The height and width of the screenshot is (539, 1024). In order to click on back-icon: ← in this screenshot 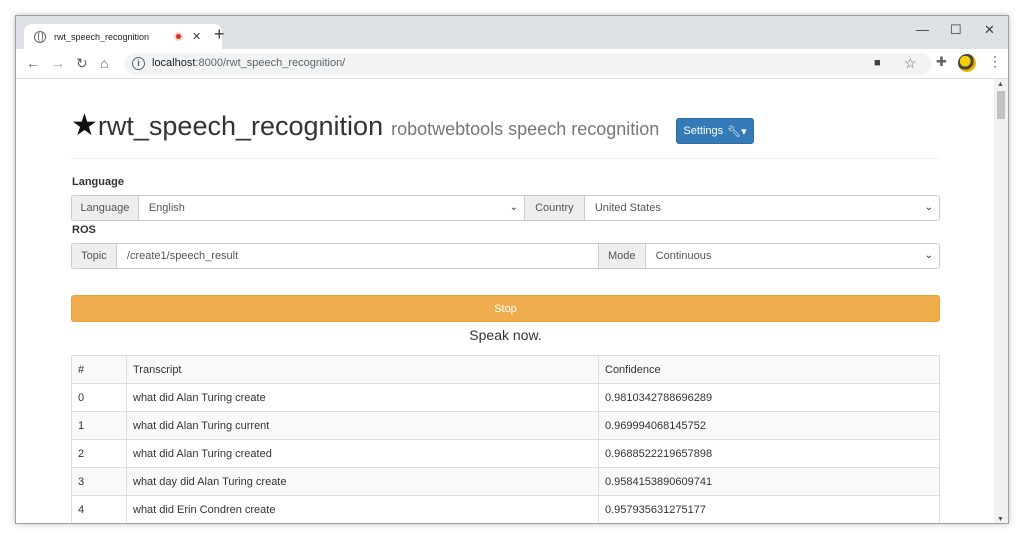, I will do `click(33, 63)`.